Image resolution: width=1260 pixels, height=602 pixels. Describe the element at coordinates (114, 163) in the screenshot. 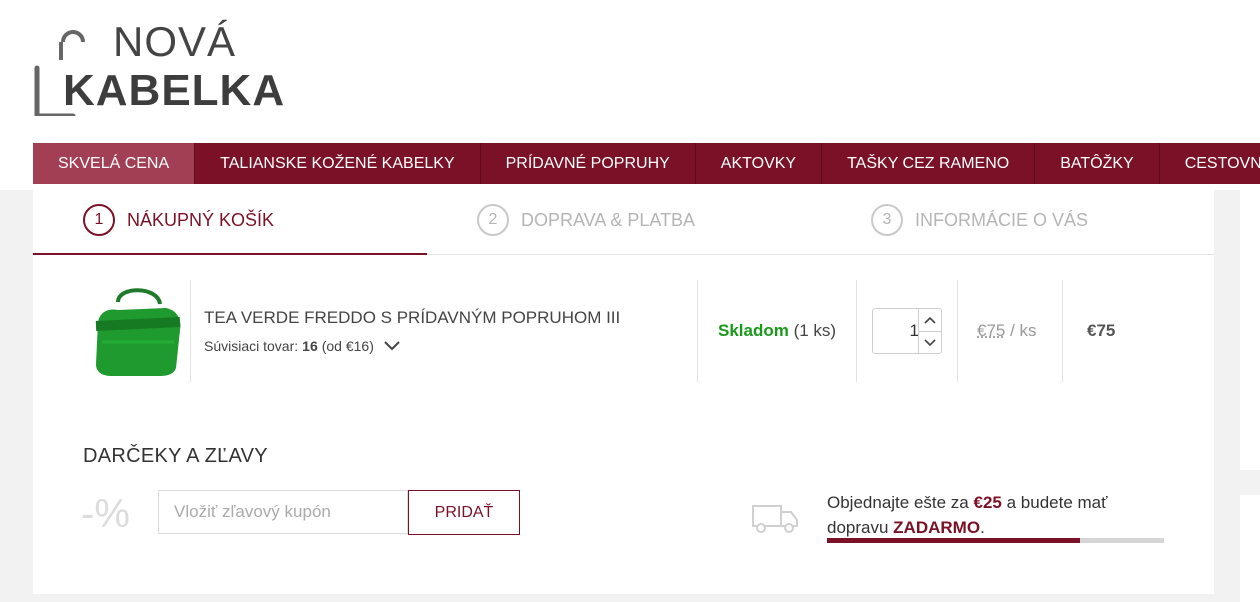

I see `nav-item-skvela-cena: SKVELÁ CENA` at that location.